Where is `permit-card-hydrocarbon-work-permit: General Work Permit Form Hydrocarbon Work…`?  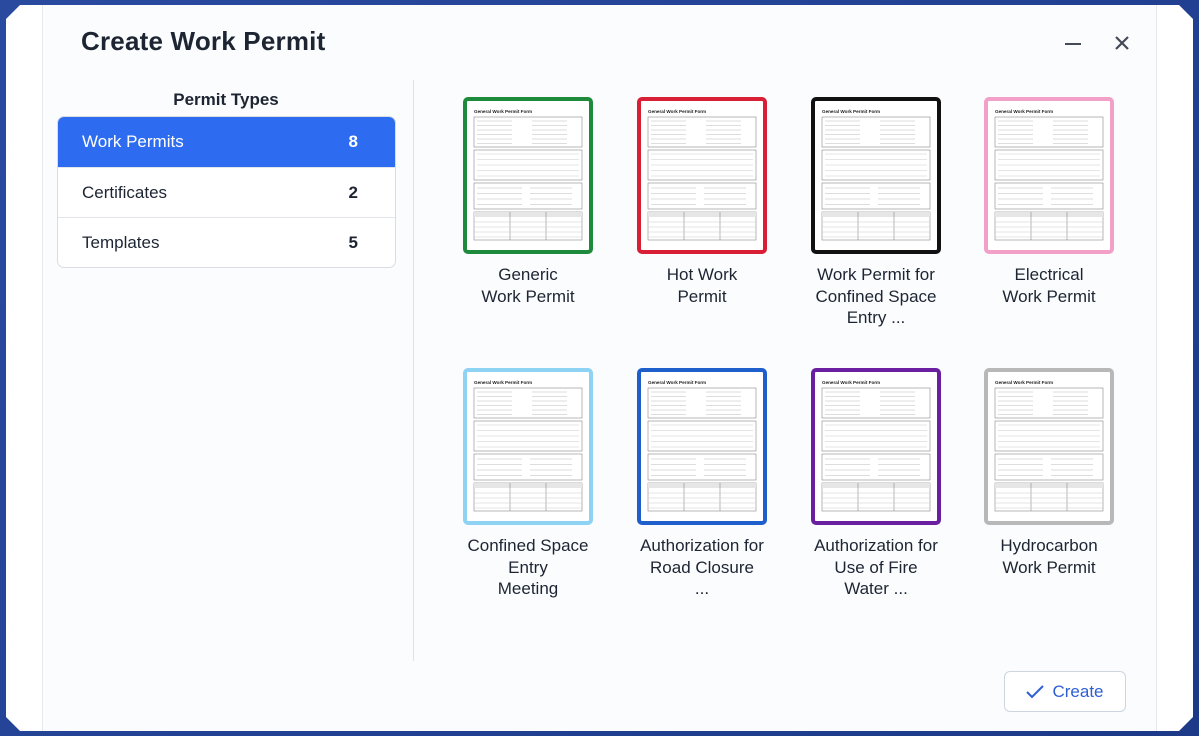 permit-card-hydrocarbon-work-permit: General Work Permit Form Hydrocarbon Work… is located at coordinates (1049, 473).